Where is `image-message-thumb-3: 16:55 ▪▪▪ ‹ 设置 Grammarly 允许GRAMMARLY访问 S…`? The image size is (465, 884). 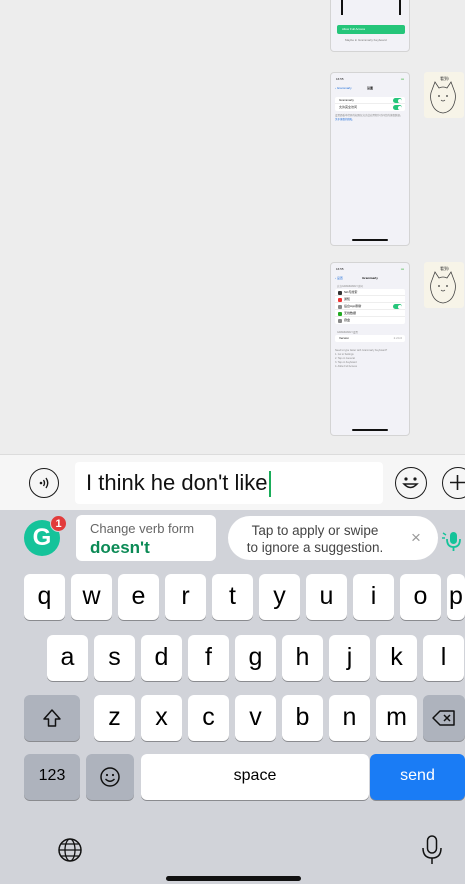 image-message-thumb-3: 16:55 ▪▪▪ ‹ 设置 Grammarly 允许GRAMMARLY访问 S… is located at coordinates (370, 349).